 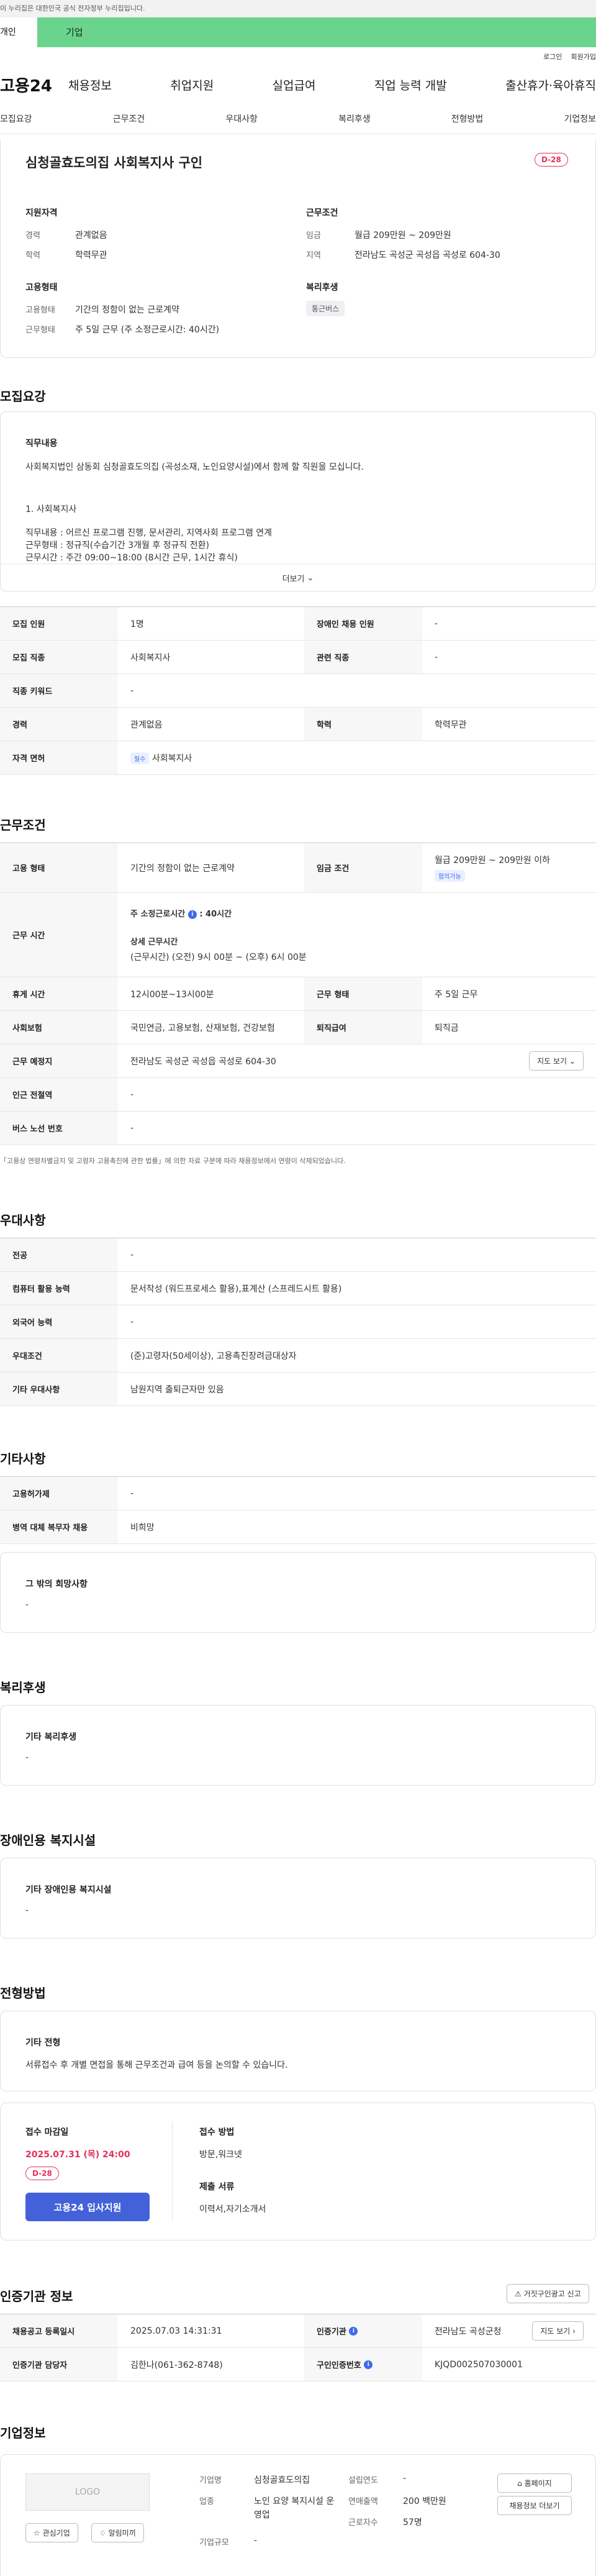 I want to click on job-title: 심청골효도의집 사회복지사 구인, so click(x=114, y=162).